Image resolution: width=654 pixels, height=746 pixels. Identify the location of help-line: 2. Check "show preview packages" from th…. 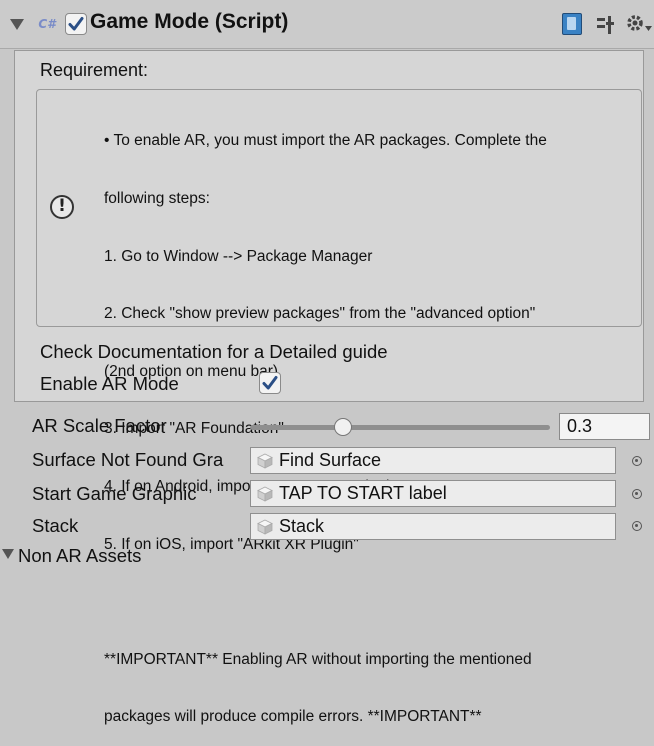
(320, 314).